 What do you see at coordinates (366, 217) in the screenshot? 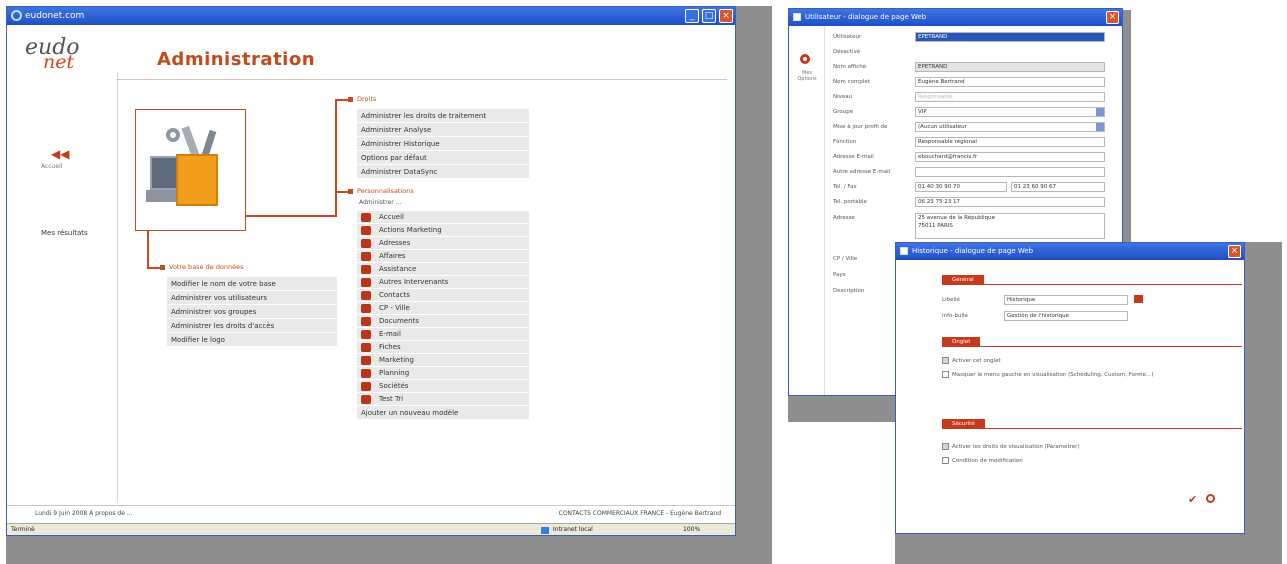
I see `home-icon` at bounding box center [366, 217].